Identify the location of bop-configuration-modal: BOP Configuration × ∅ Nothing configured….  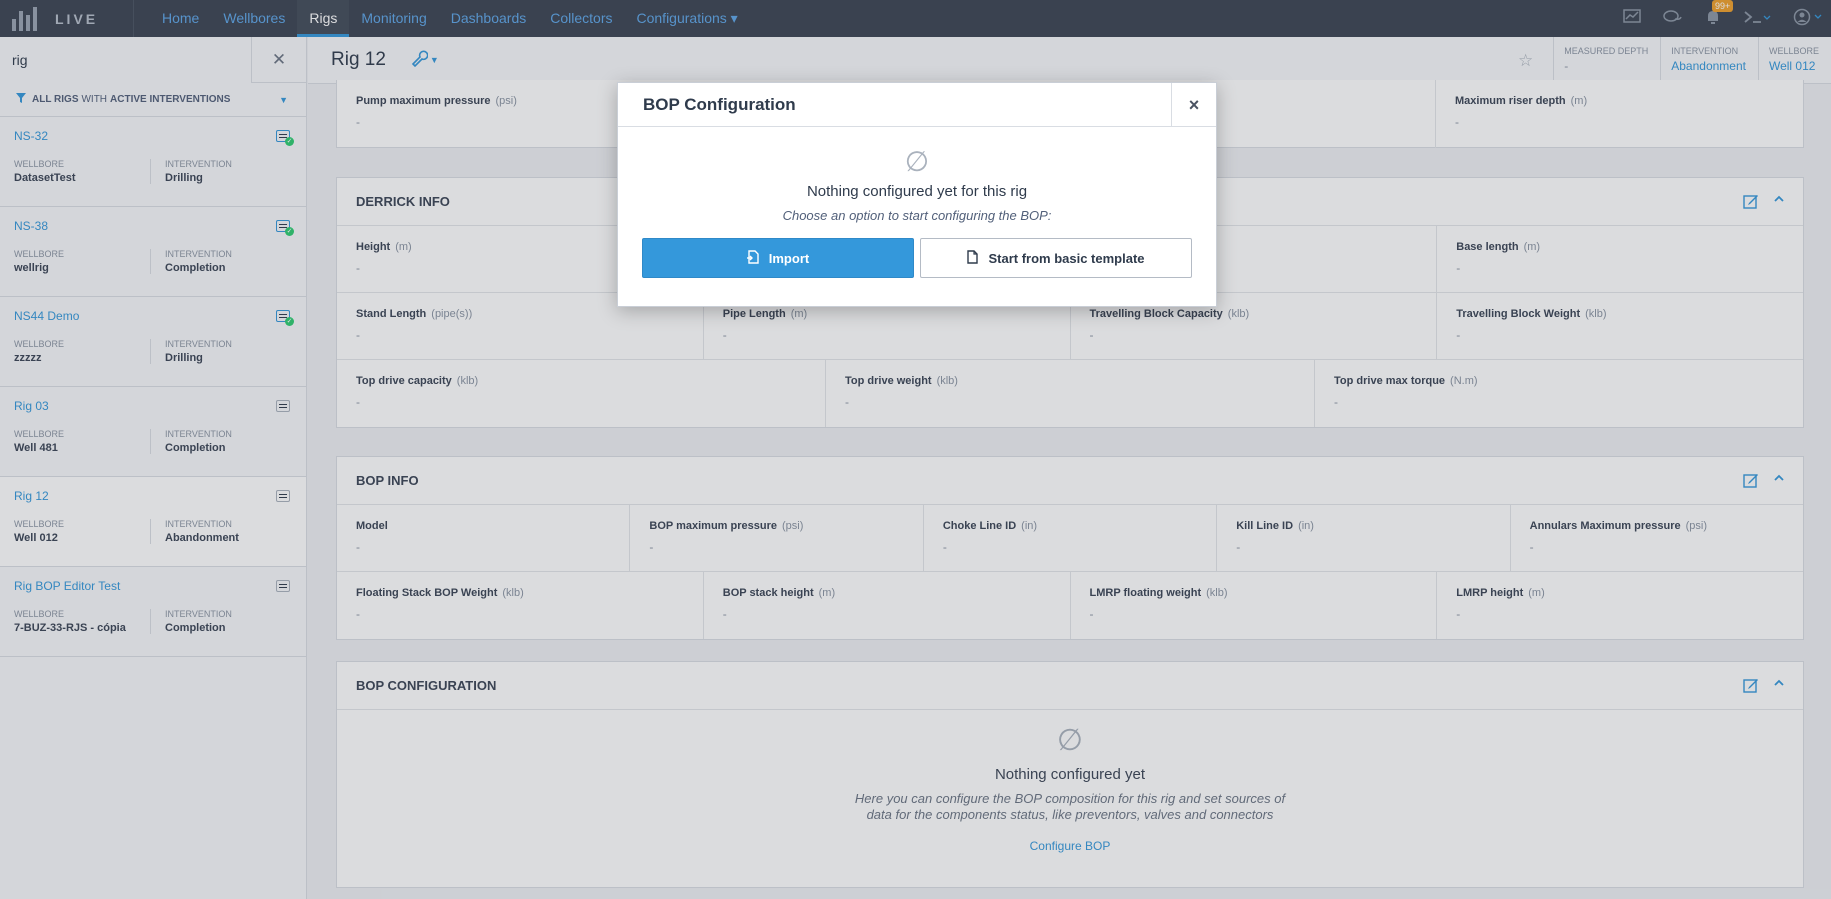
(917, 194).